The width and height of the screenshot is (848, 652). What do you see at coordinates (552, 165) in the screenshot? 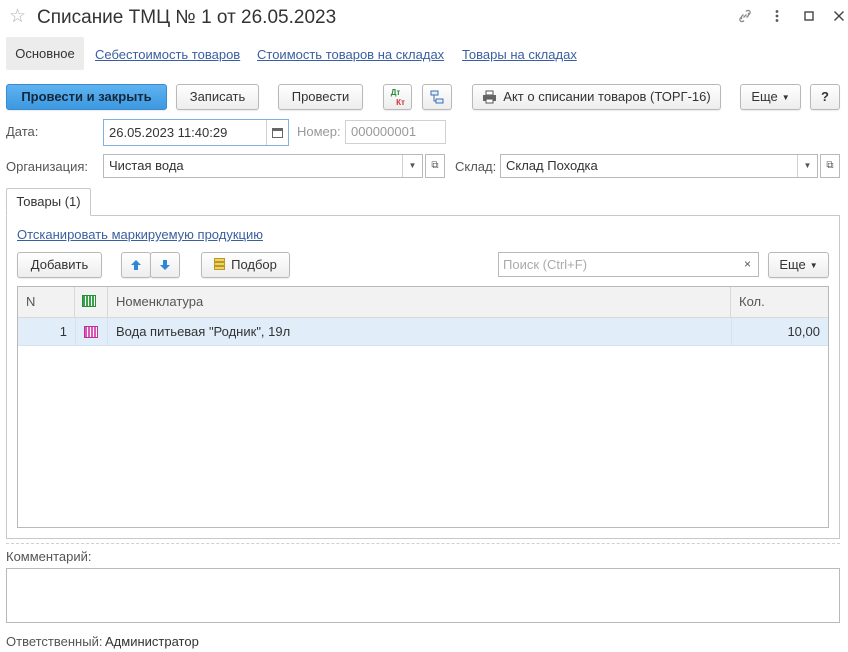
I see `warehouse-value: Склад Походка` at bounding box center [552, 165].